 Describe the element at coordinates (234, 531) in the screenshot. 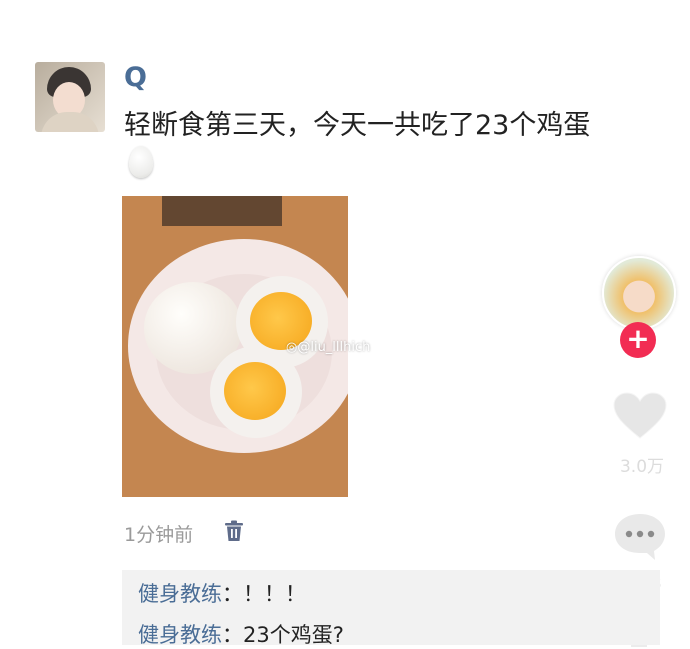

I see `trash-icon` at that location.